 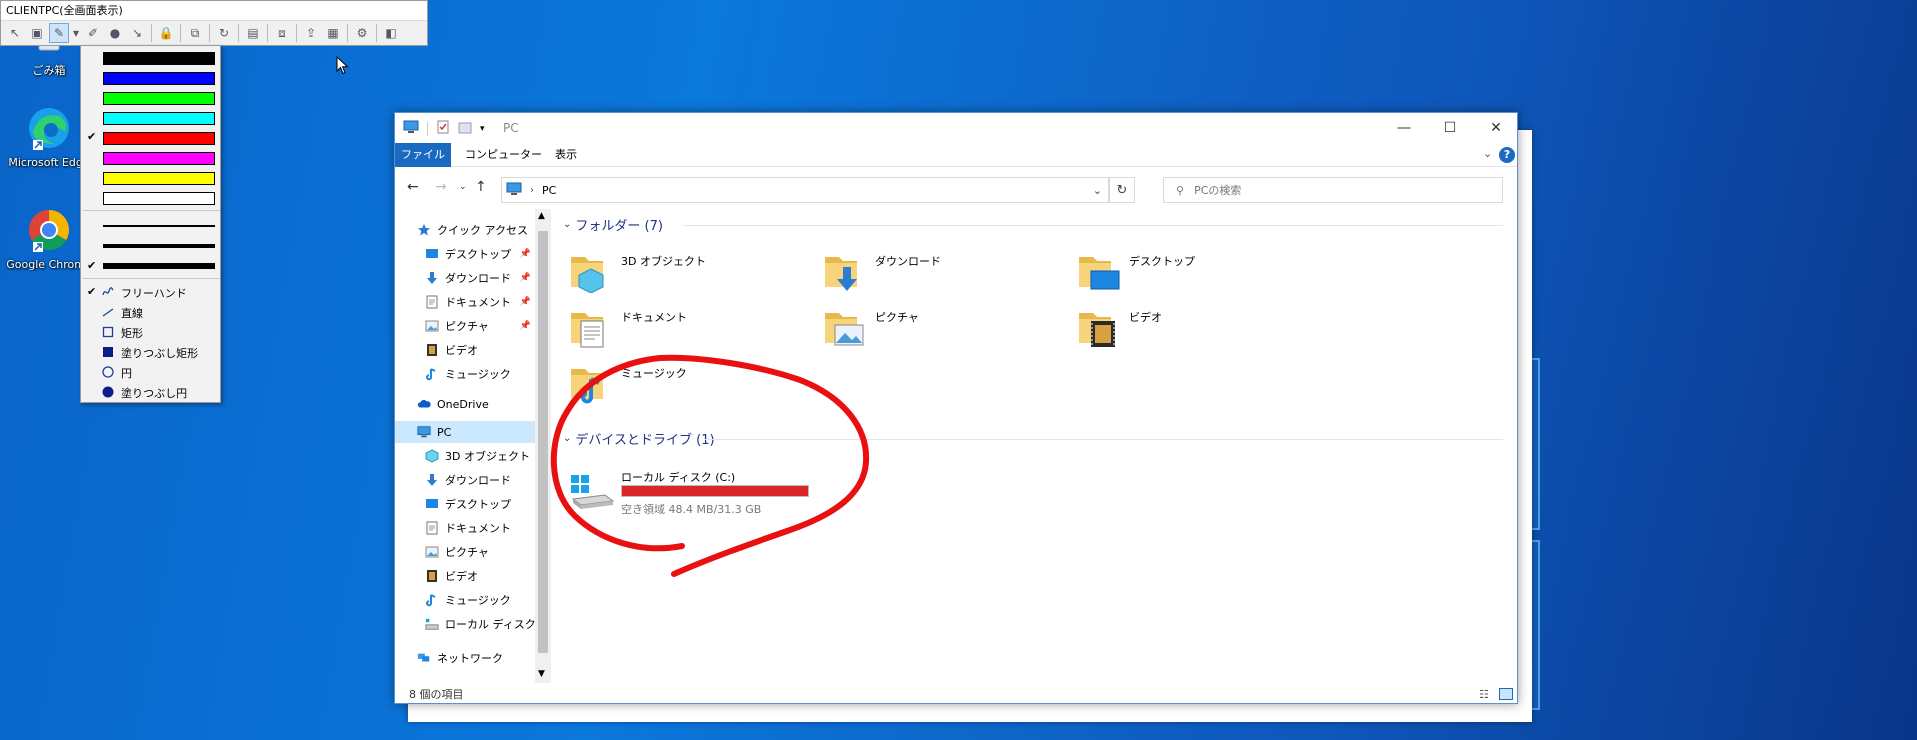 I want to click on eraser-icon: ▣, so click(x=37, y=33).